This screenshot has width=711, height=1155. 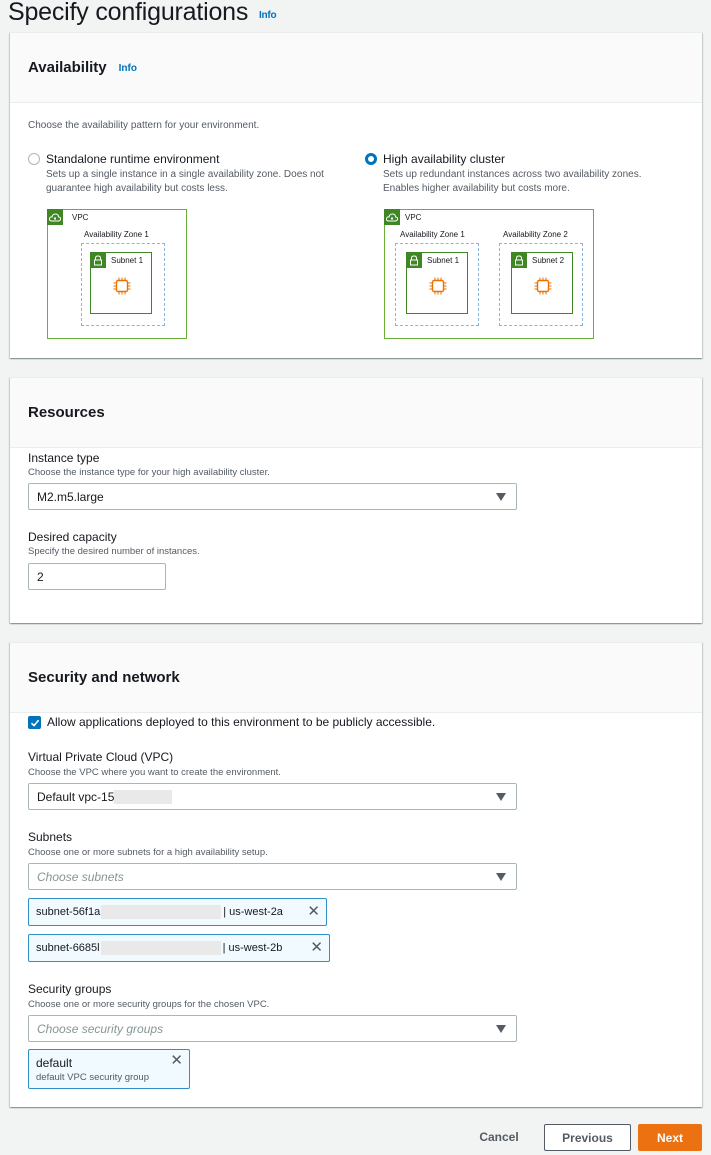 What do you see at coordinates (100, 1028) in the screenshot?
I see `security-groups-placeholder: Choose security groups` at bounding box center [100, 1028].